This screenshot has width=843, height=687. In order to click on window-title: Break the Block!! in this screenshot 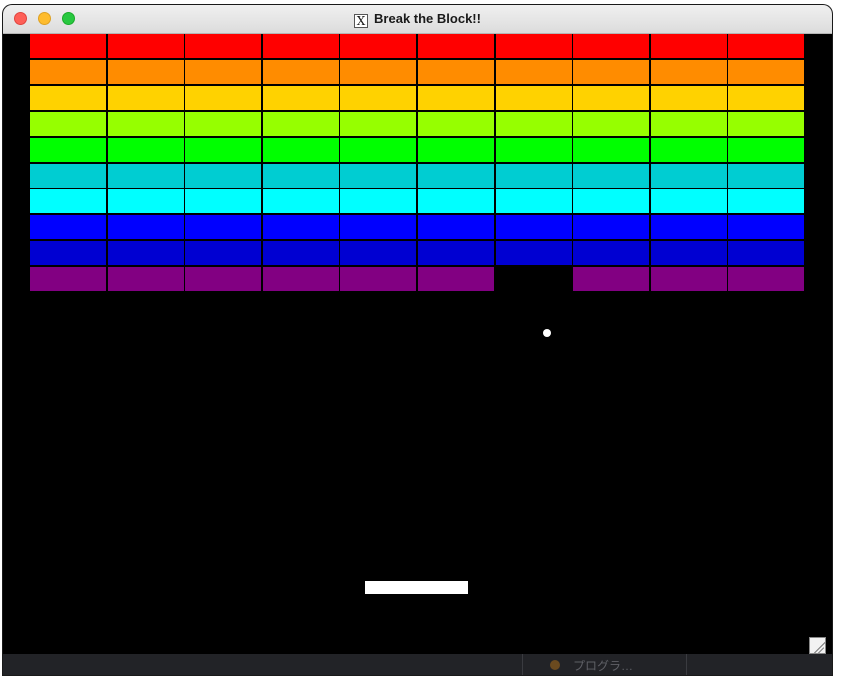, I will do `click(427, 18)`.